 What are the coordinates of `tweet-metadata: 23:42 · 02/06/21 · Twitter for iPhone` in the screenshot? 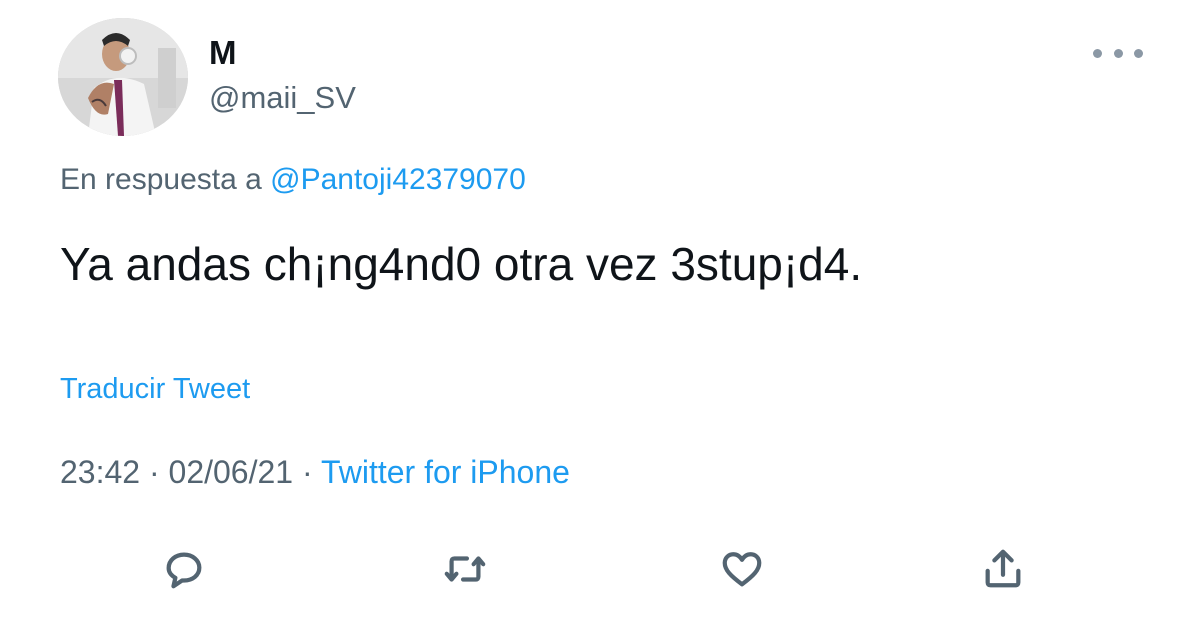 It's located at (315, 472).